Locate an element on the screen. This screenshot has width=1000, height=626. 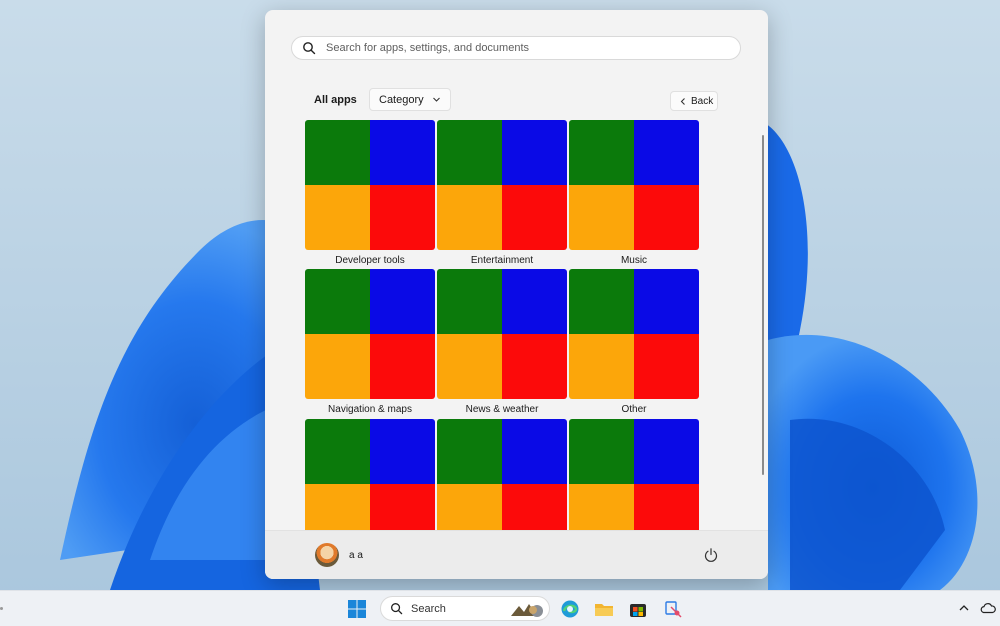
all-apps-heading: All apps is located at coordinates (335, 100).